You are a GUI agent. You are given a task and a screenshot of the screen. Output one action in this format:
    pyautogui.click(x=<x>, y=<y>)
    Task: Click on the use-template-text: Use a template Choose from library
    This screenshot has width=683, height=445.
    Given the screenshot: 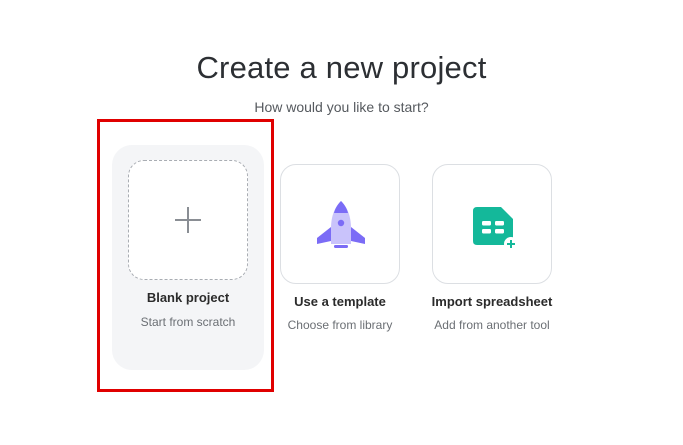 What is the action you would take?
    pyautogui.click(x=340, y=319)
    